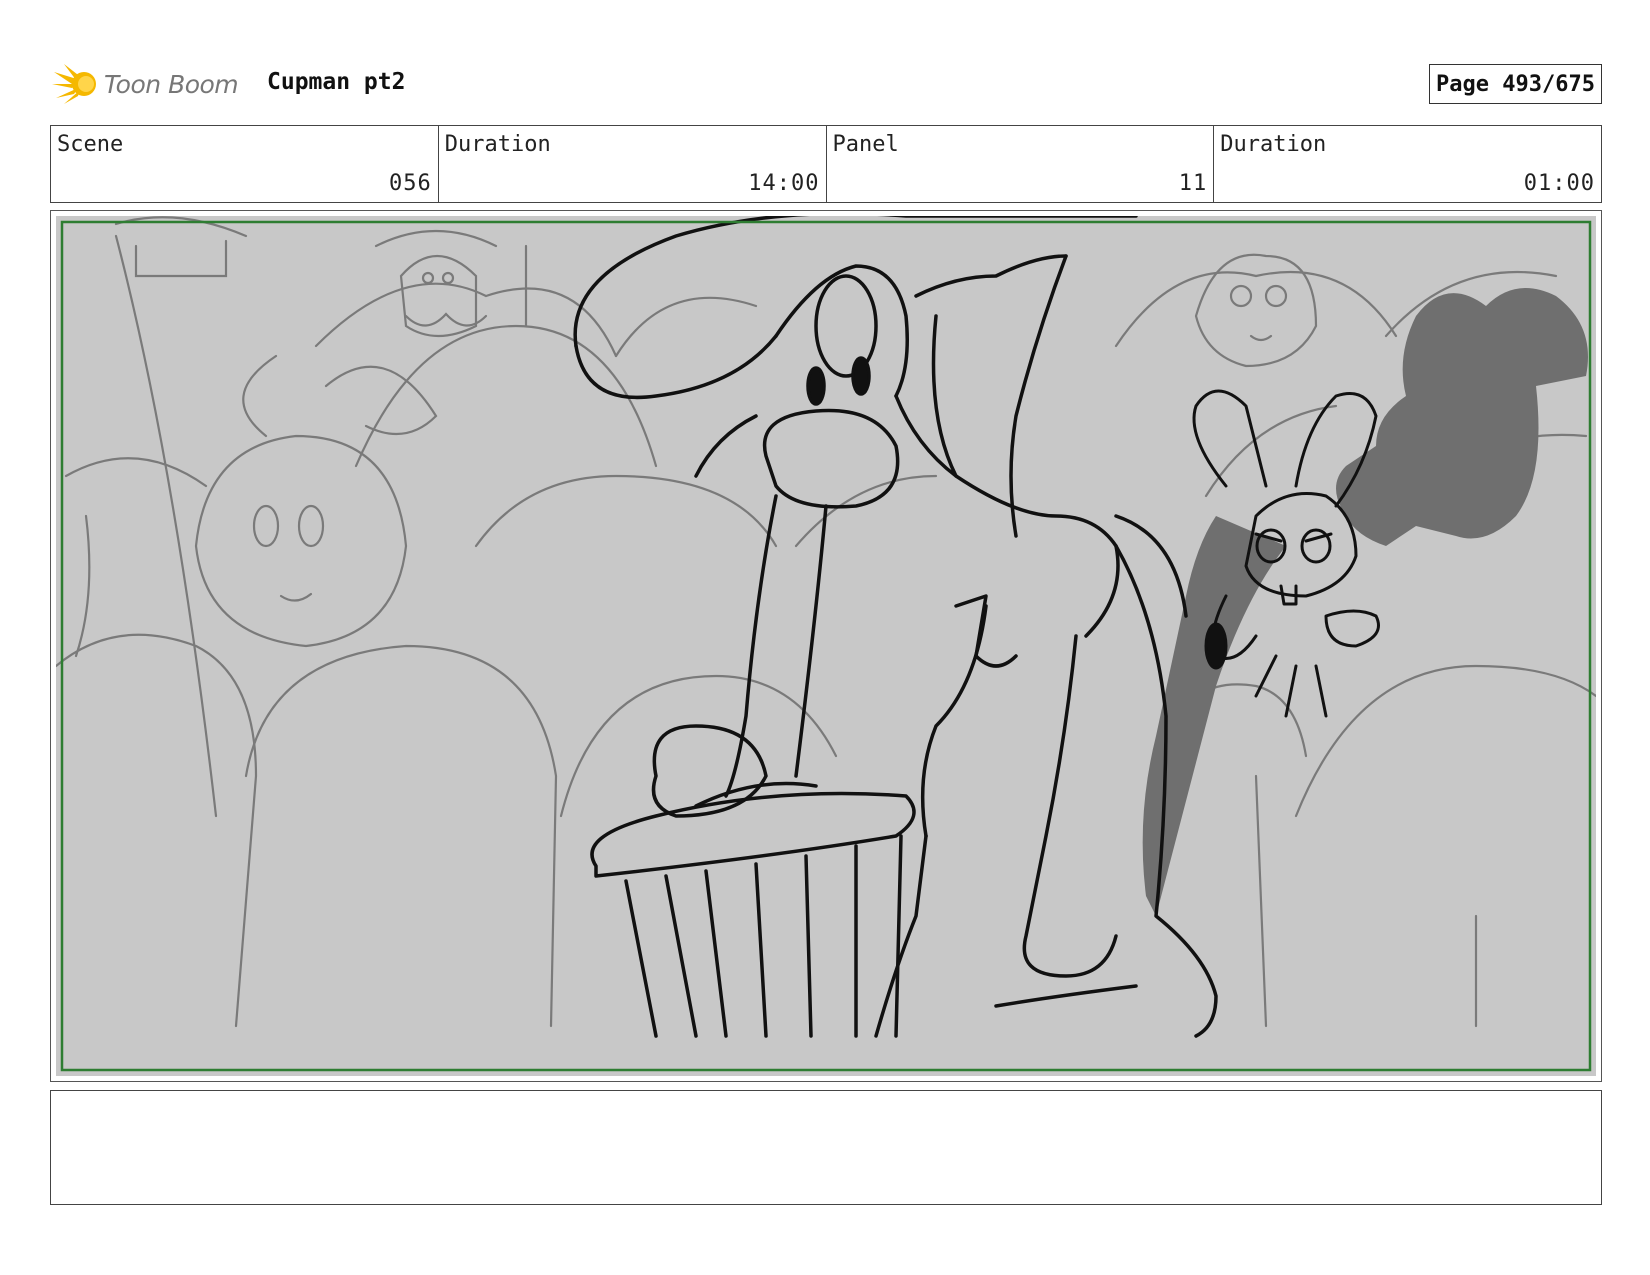 The image size is (1650, 1275). Describe the element at coordinates (1515, 84) in the screenshot. I see `page-number-badge: Page 493/675` at that location.